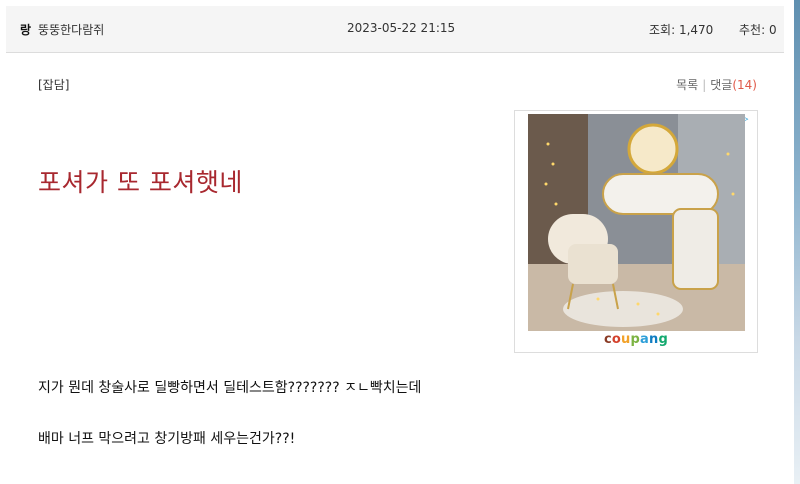 The width and height of the screenshot is (800, 484). What do you see at coordinates (681, 30) in the screenshot?
I see `view-count: 조회: 1,470` at bounding box center [681, 30].